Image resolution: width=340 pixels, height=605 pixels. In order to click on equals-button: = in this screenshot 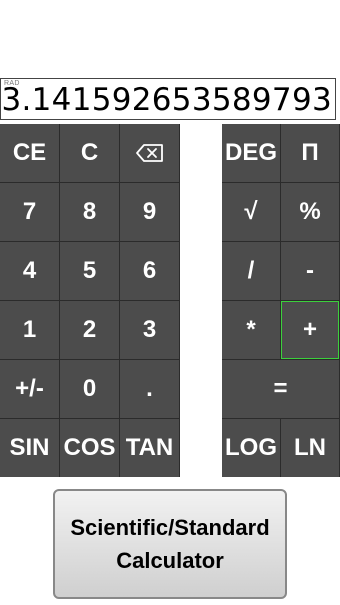, I will do `click(280, 389)`.